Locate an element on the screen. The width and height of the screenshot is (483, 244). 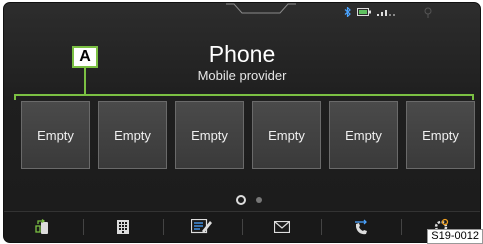
nav-phone-transfer is located at coordinates (43, 227).